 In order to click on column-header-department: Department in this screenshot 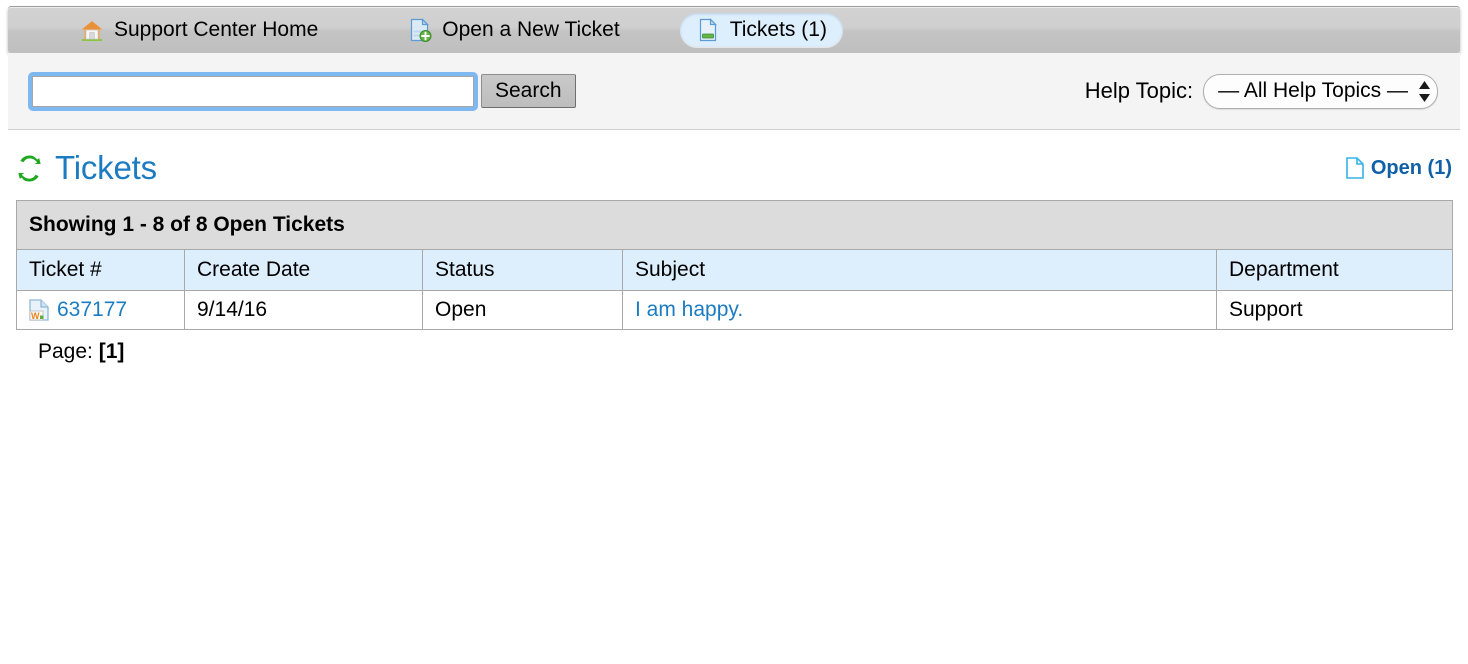, I will do `click(1334, 270)`.